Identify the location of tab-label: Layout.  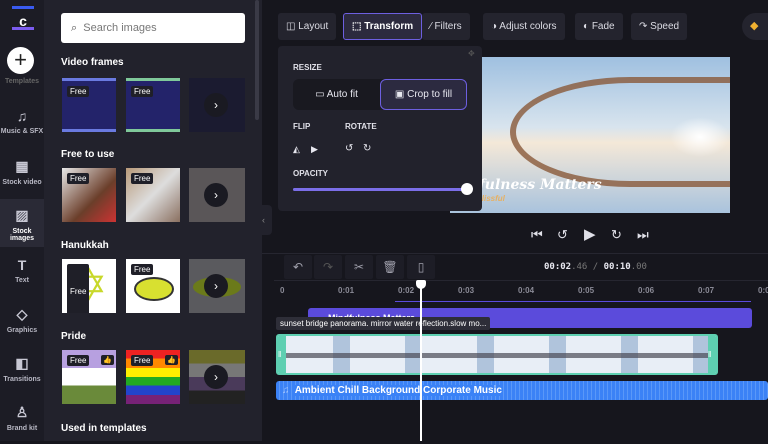
(313, 26).